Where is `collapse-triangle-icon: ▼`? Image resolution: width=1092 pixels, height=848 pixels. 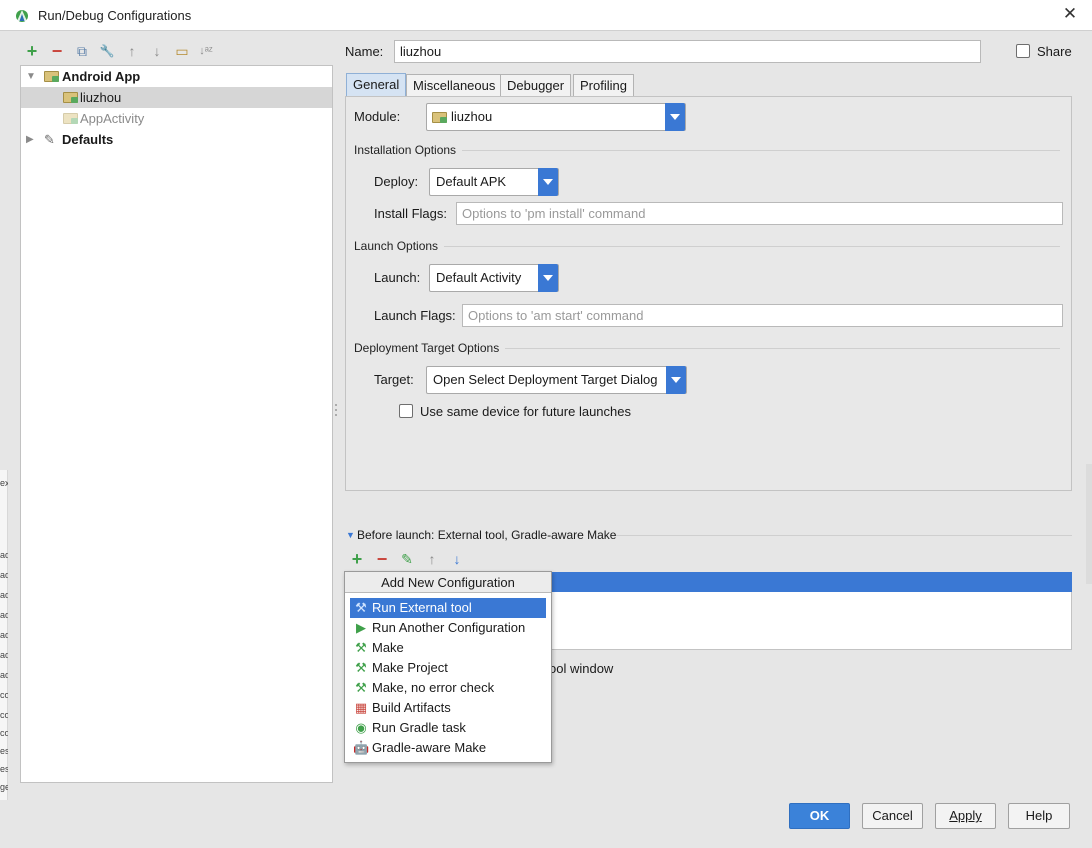
collapse-triangle-icon: ▼ is located at coordinates (350, 535).